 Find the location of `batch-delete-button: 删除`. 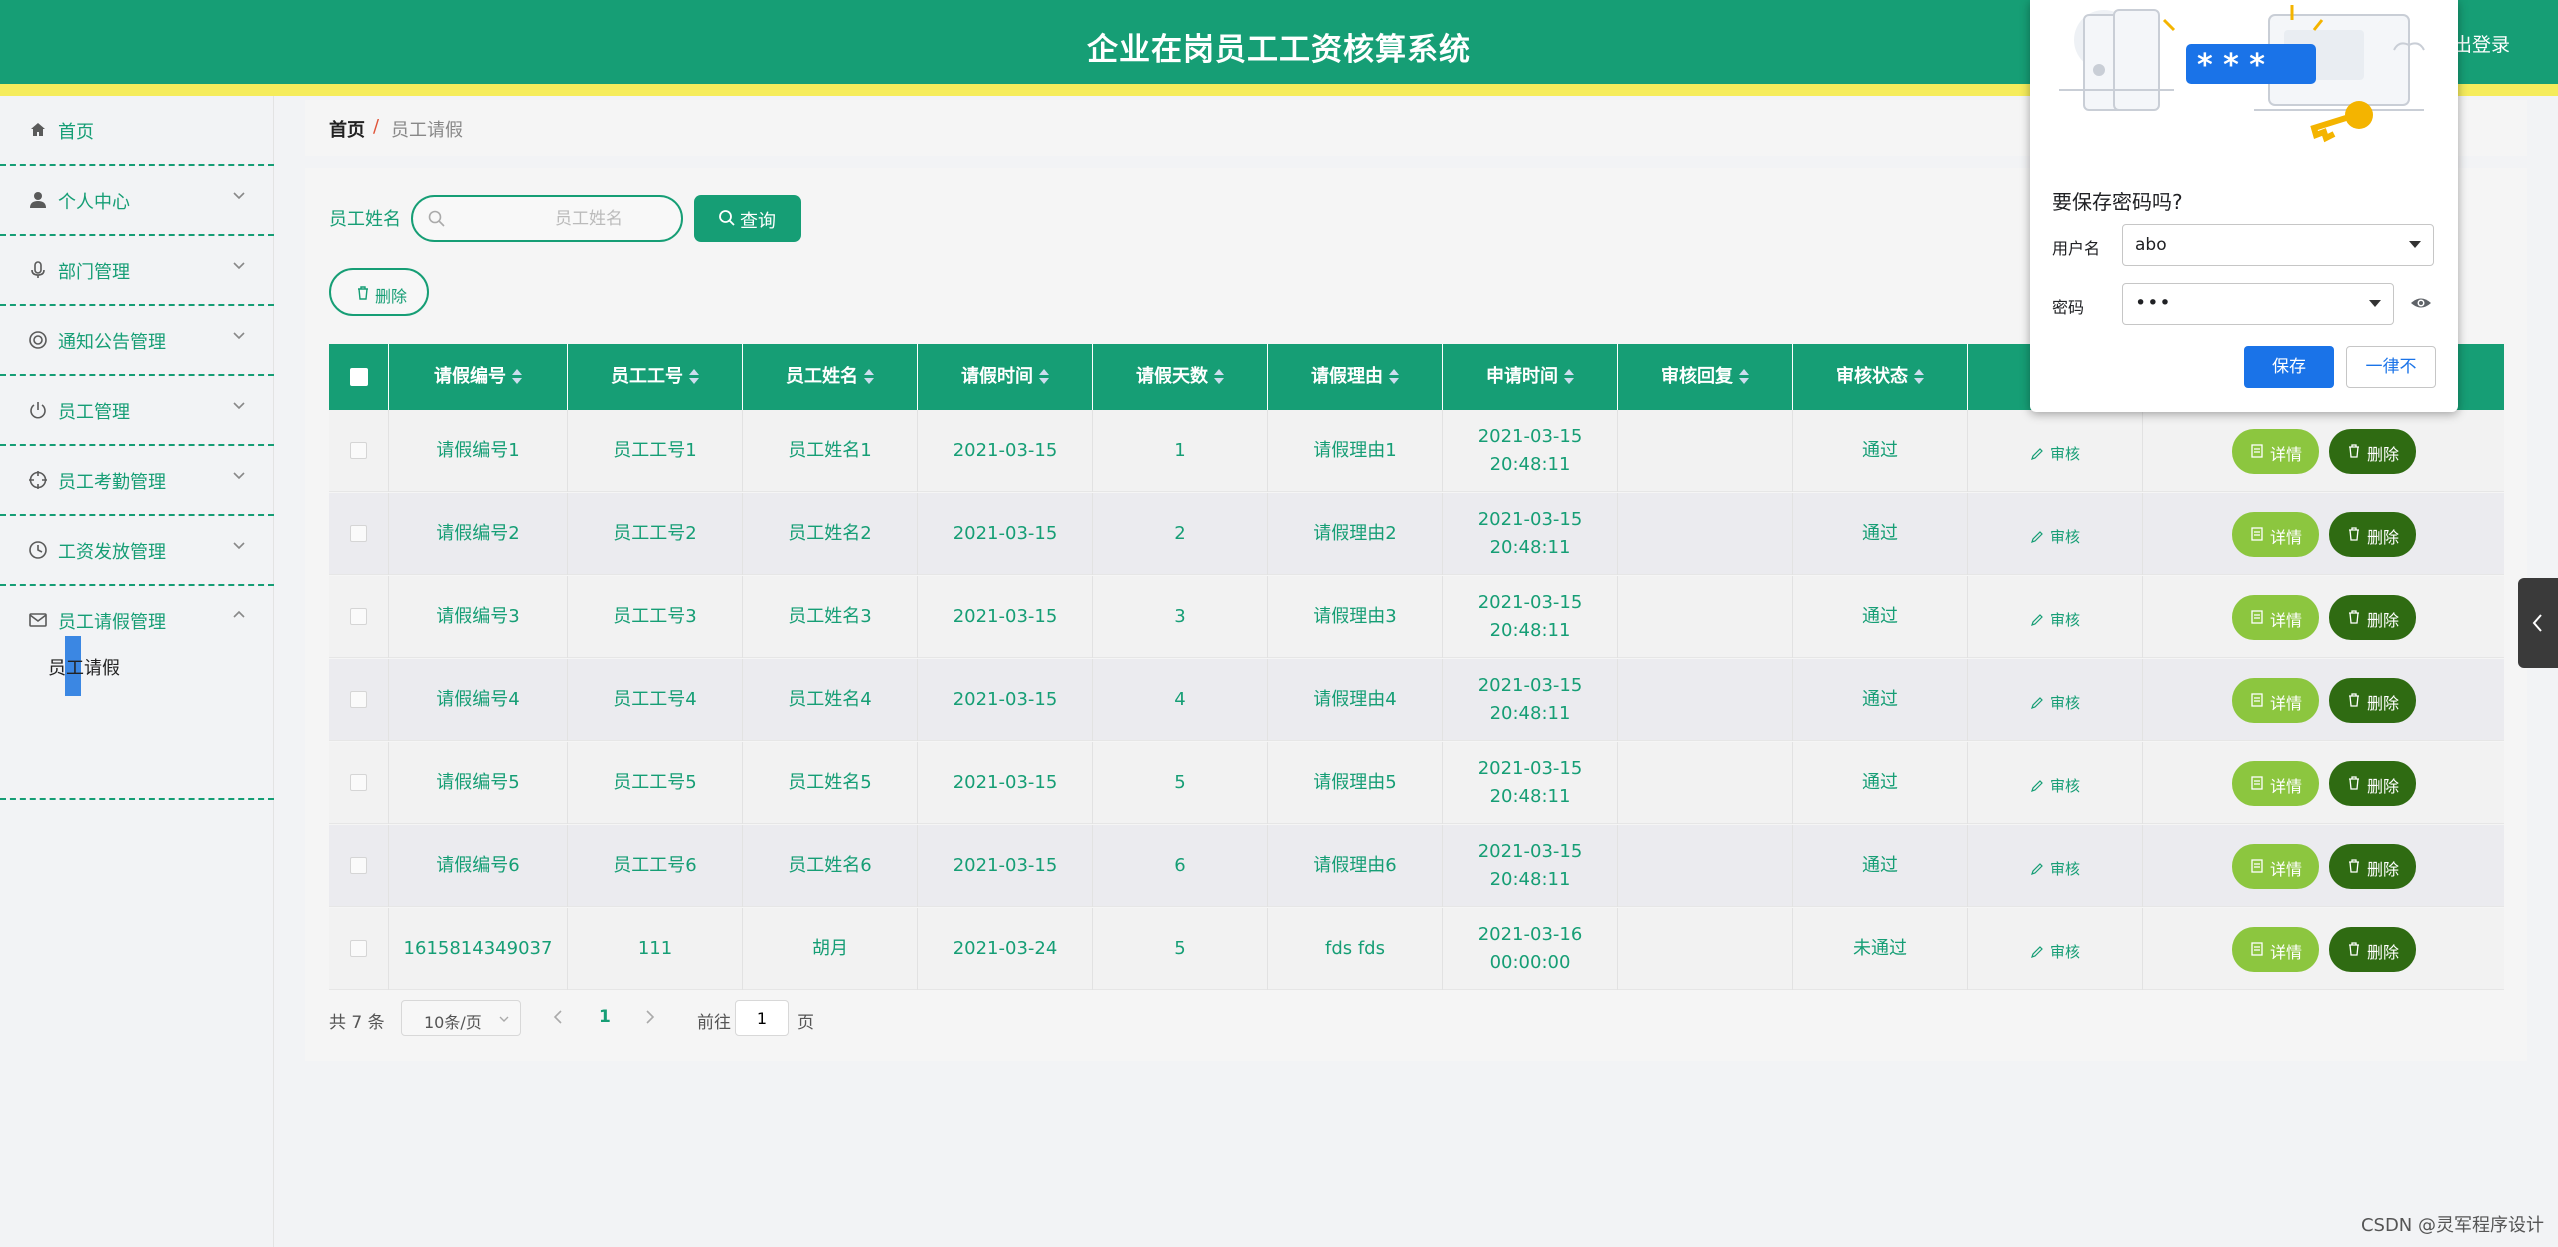

batch-delete-button: 删除 is located at coordinates (379, 292).